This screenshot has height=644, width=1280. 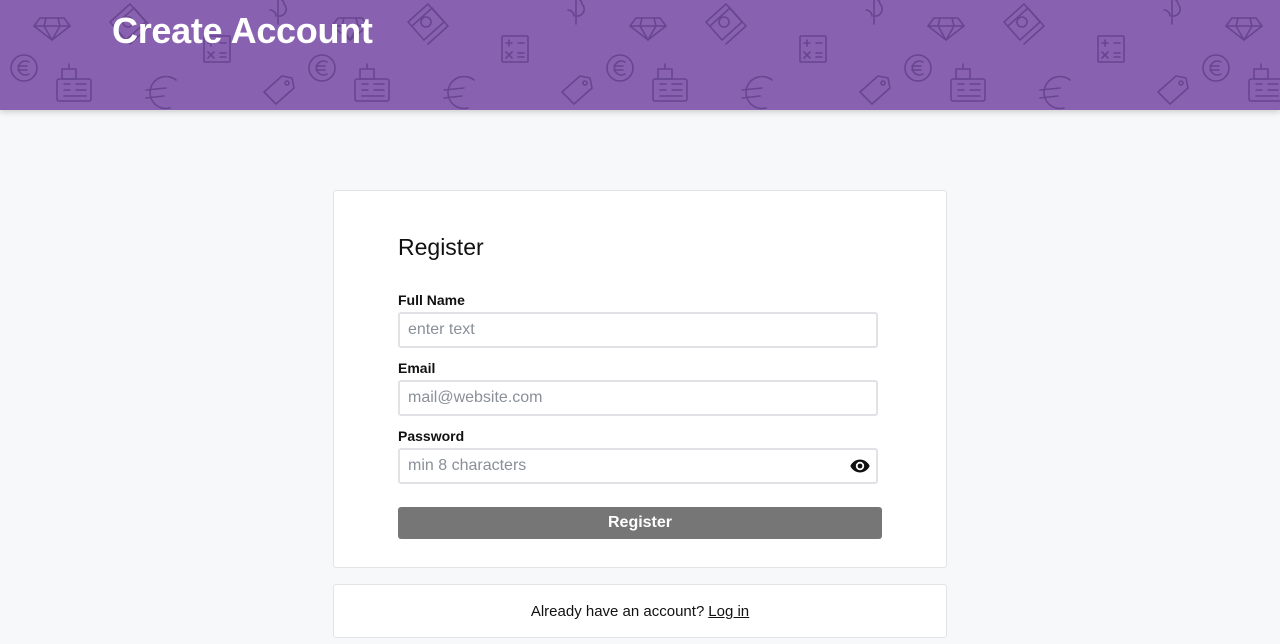 I want to click on login-prompt-card: Already have an account? Log in, so click(x=640, y=611).